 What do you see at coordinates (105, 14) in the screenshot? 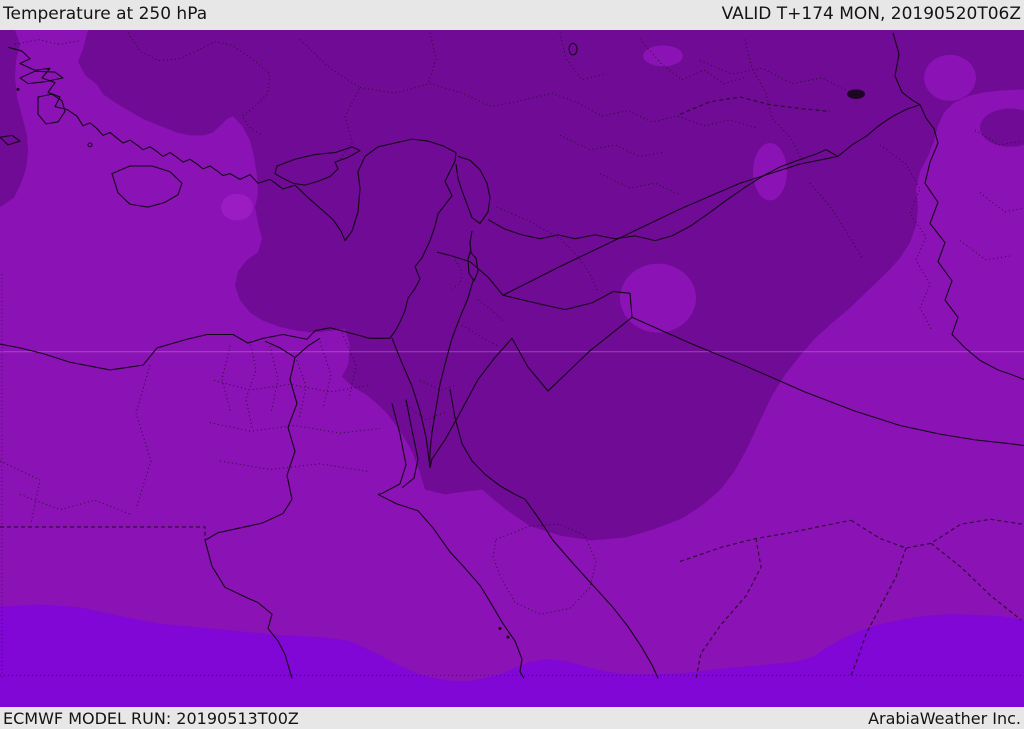
I see `map-title: Temperature at 250 hPa` at bounding box center [105, 14].